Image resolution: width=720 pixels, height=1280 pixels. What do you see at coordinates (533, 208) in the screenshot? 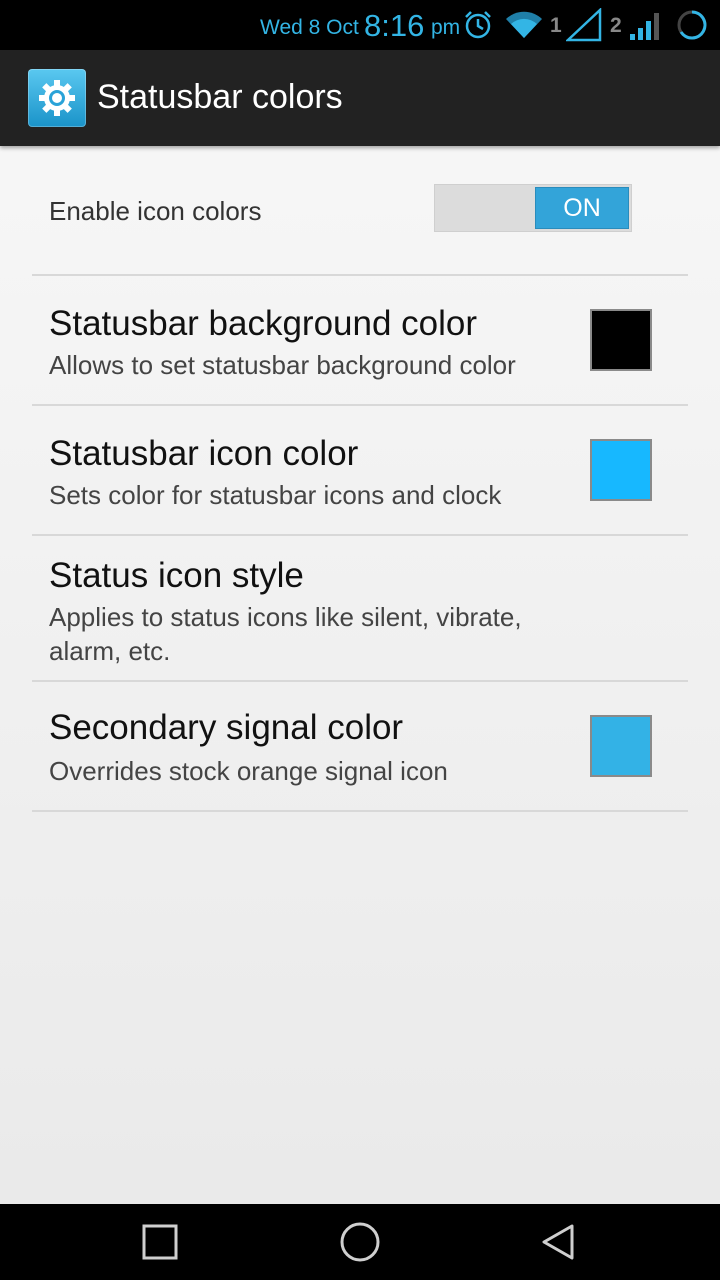
I see `enable-icon-colors-switch: ON` at bounding box center [533, 208].